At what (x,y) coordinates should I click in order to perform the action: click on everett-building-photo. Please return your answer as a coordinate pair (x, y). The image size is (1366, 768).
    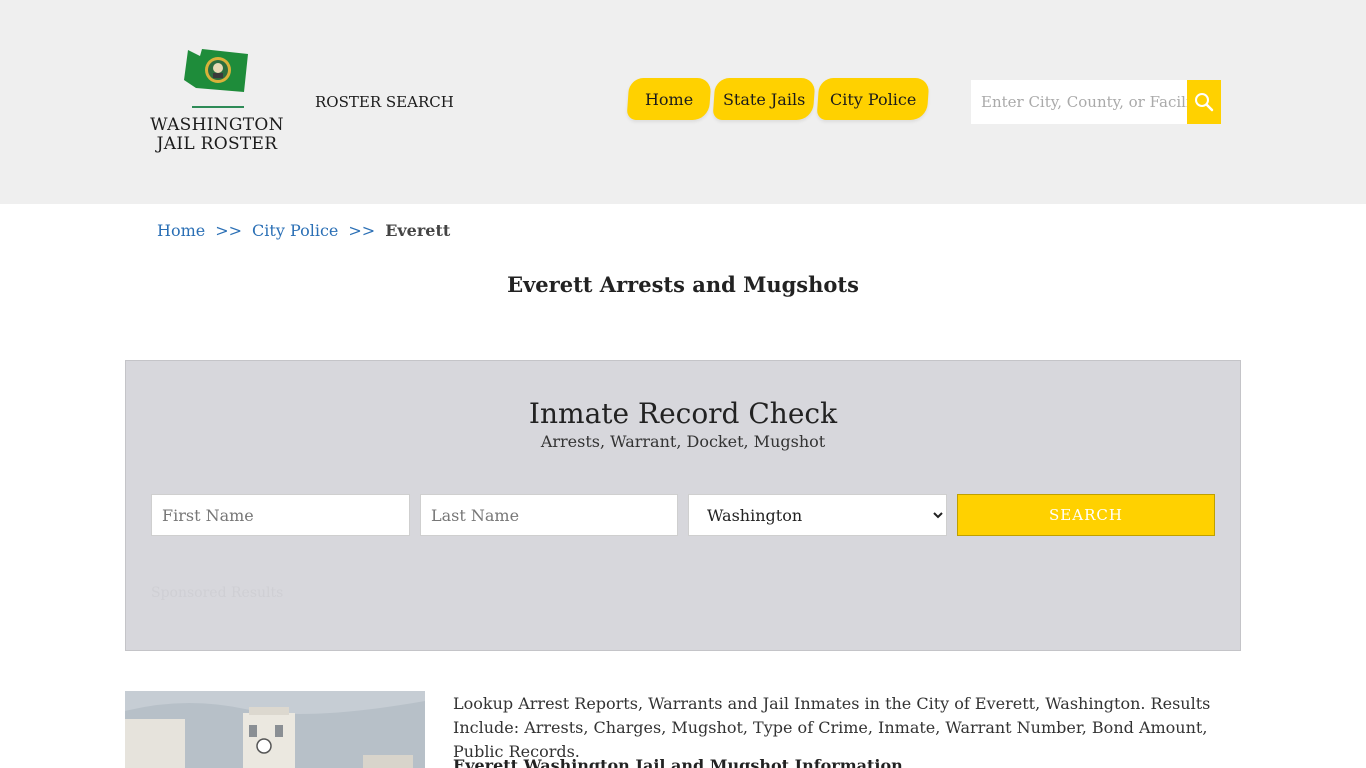
    Looking at the image, I should click on (275, 729).